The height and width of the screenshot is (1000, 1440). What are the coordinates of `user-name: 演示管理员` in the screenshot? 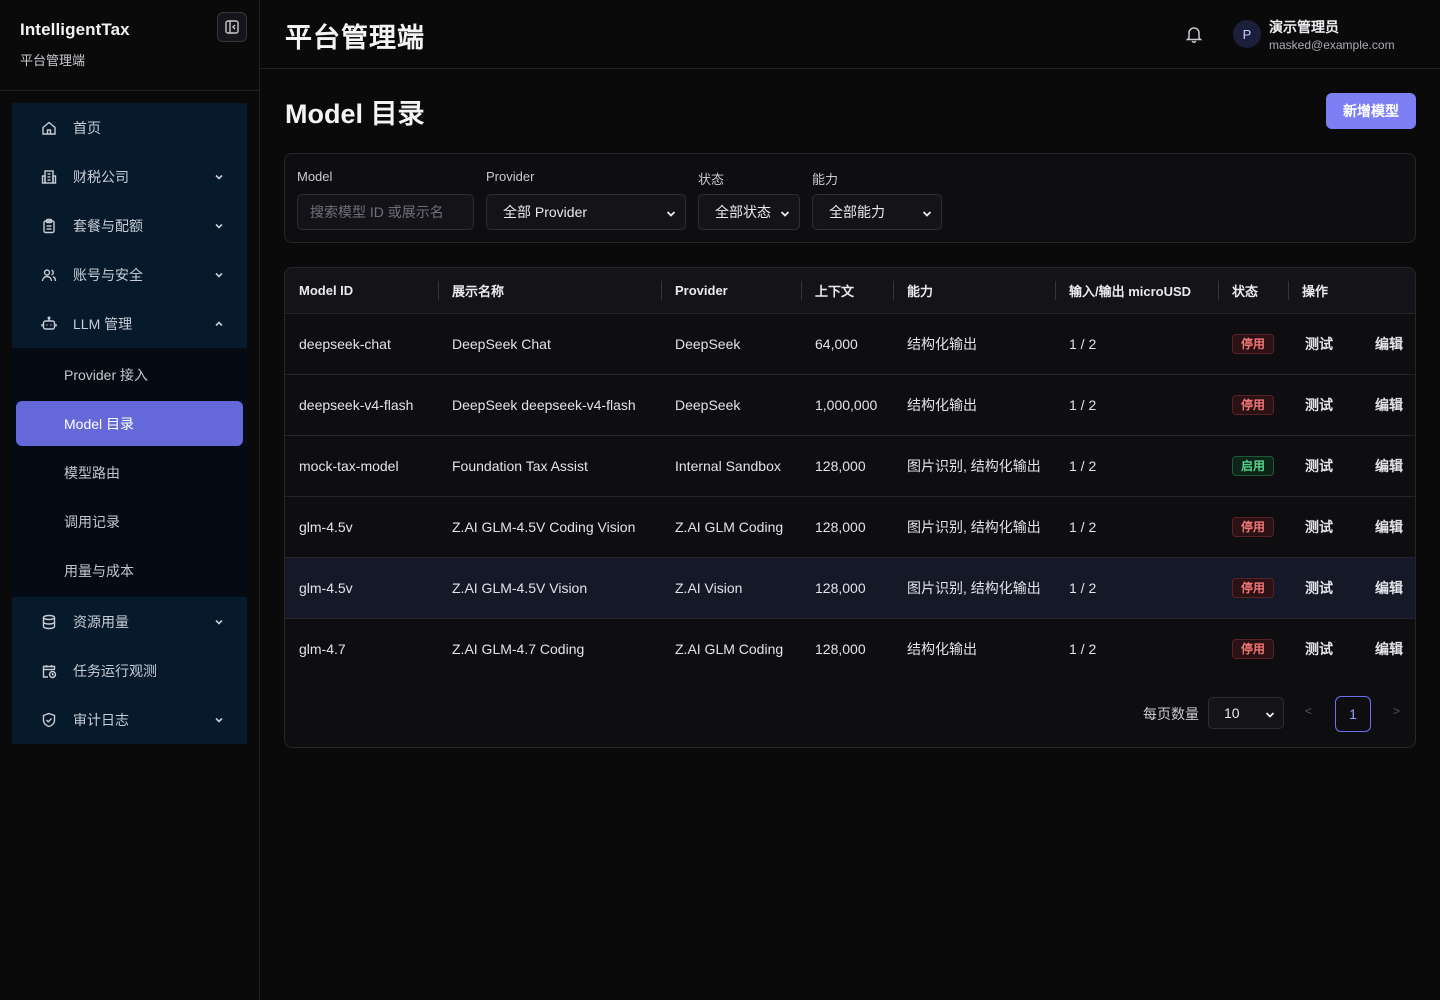 It's located at (1304, 27).